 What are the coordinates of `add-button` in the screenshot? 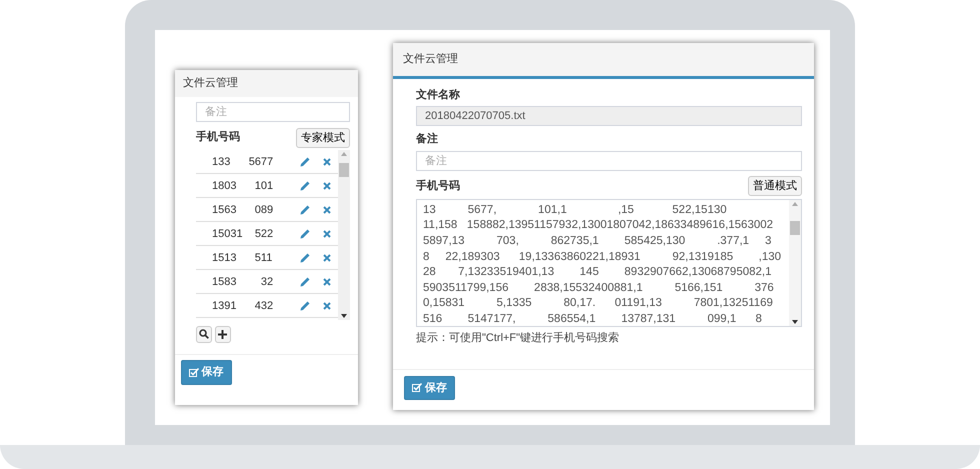 It's located at (222, 334).